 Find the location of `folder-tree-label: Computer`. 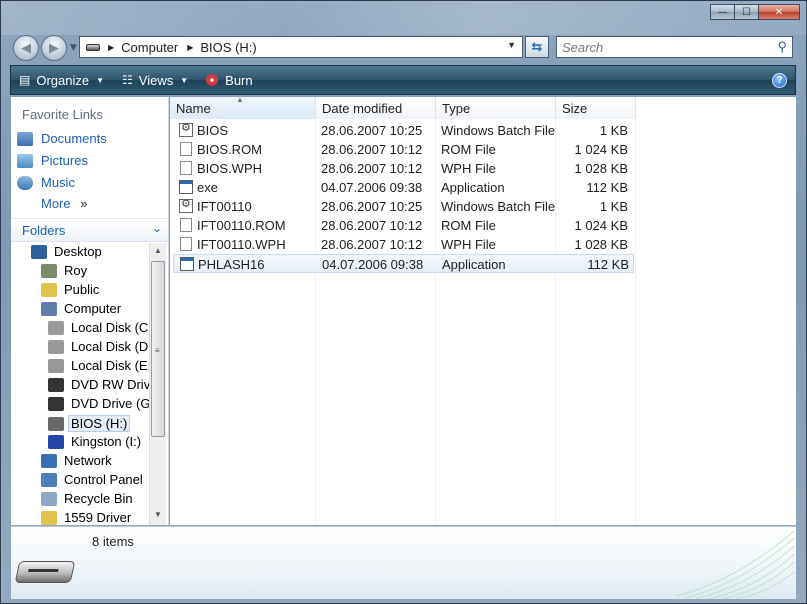

folder-tree-label: Computer is located at coordinates (93, 308).